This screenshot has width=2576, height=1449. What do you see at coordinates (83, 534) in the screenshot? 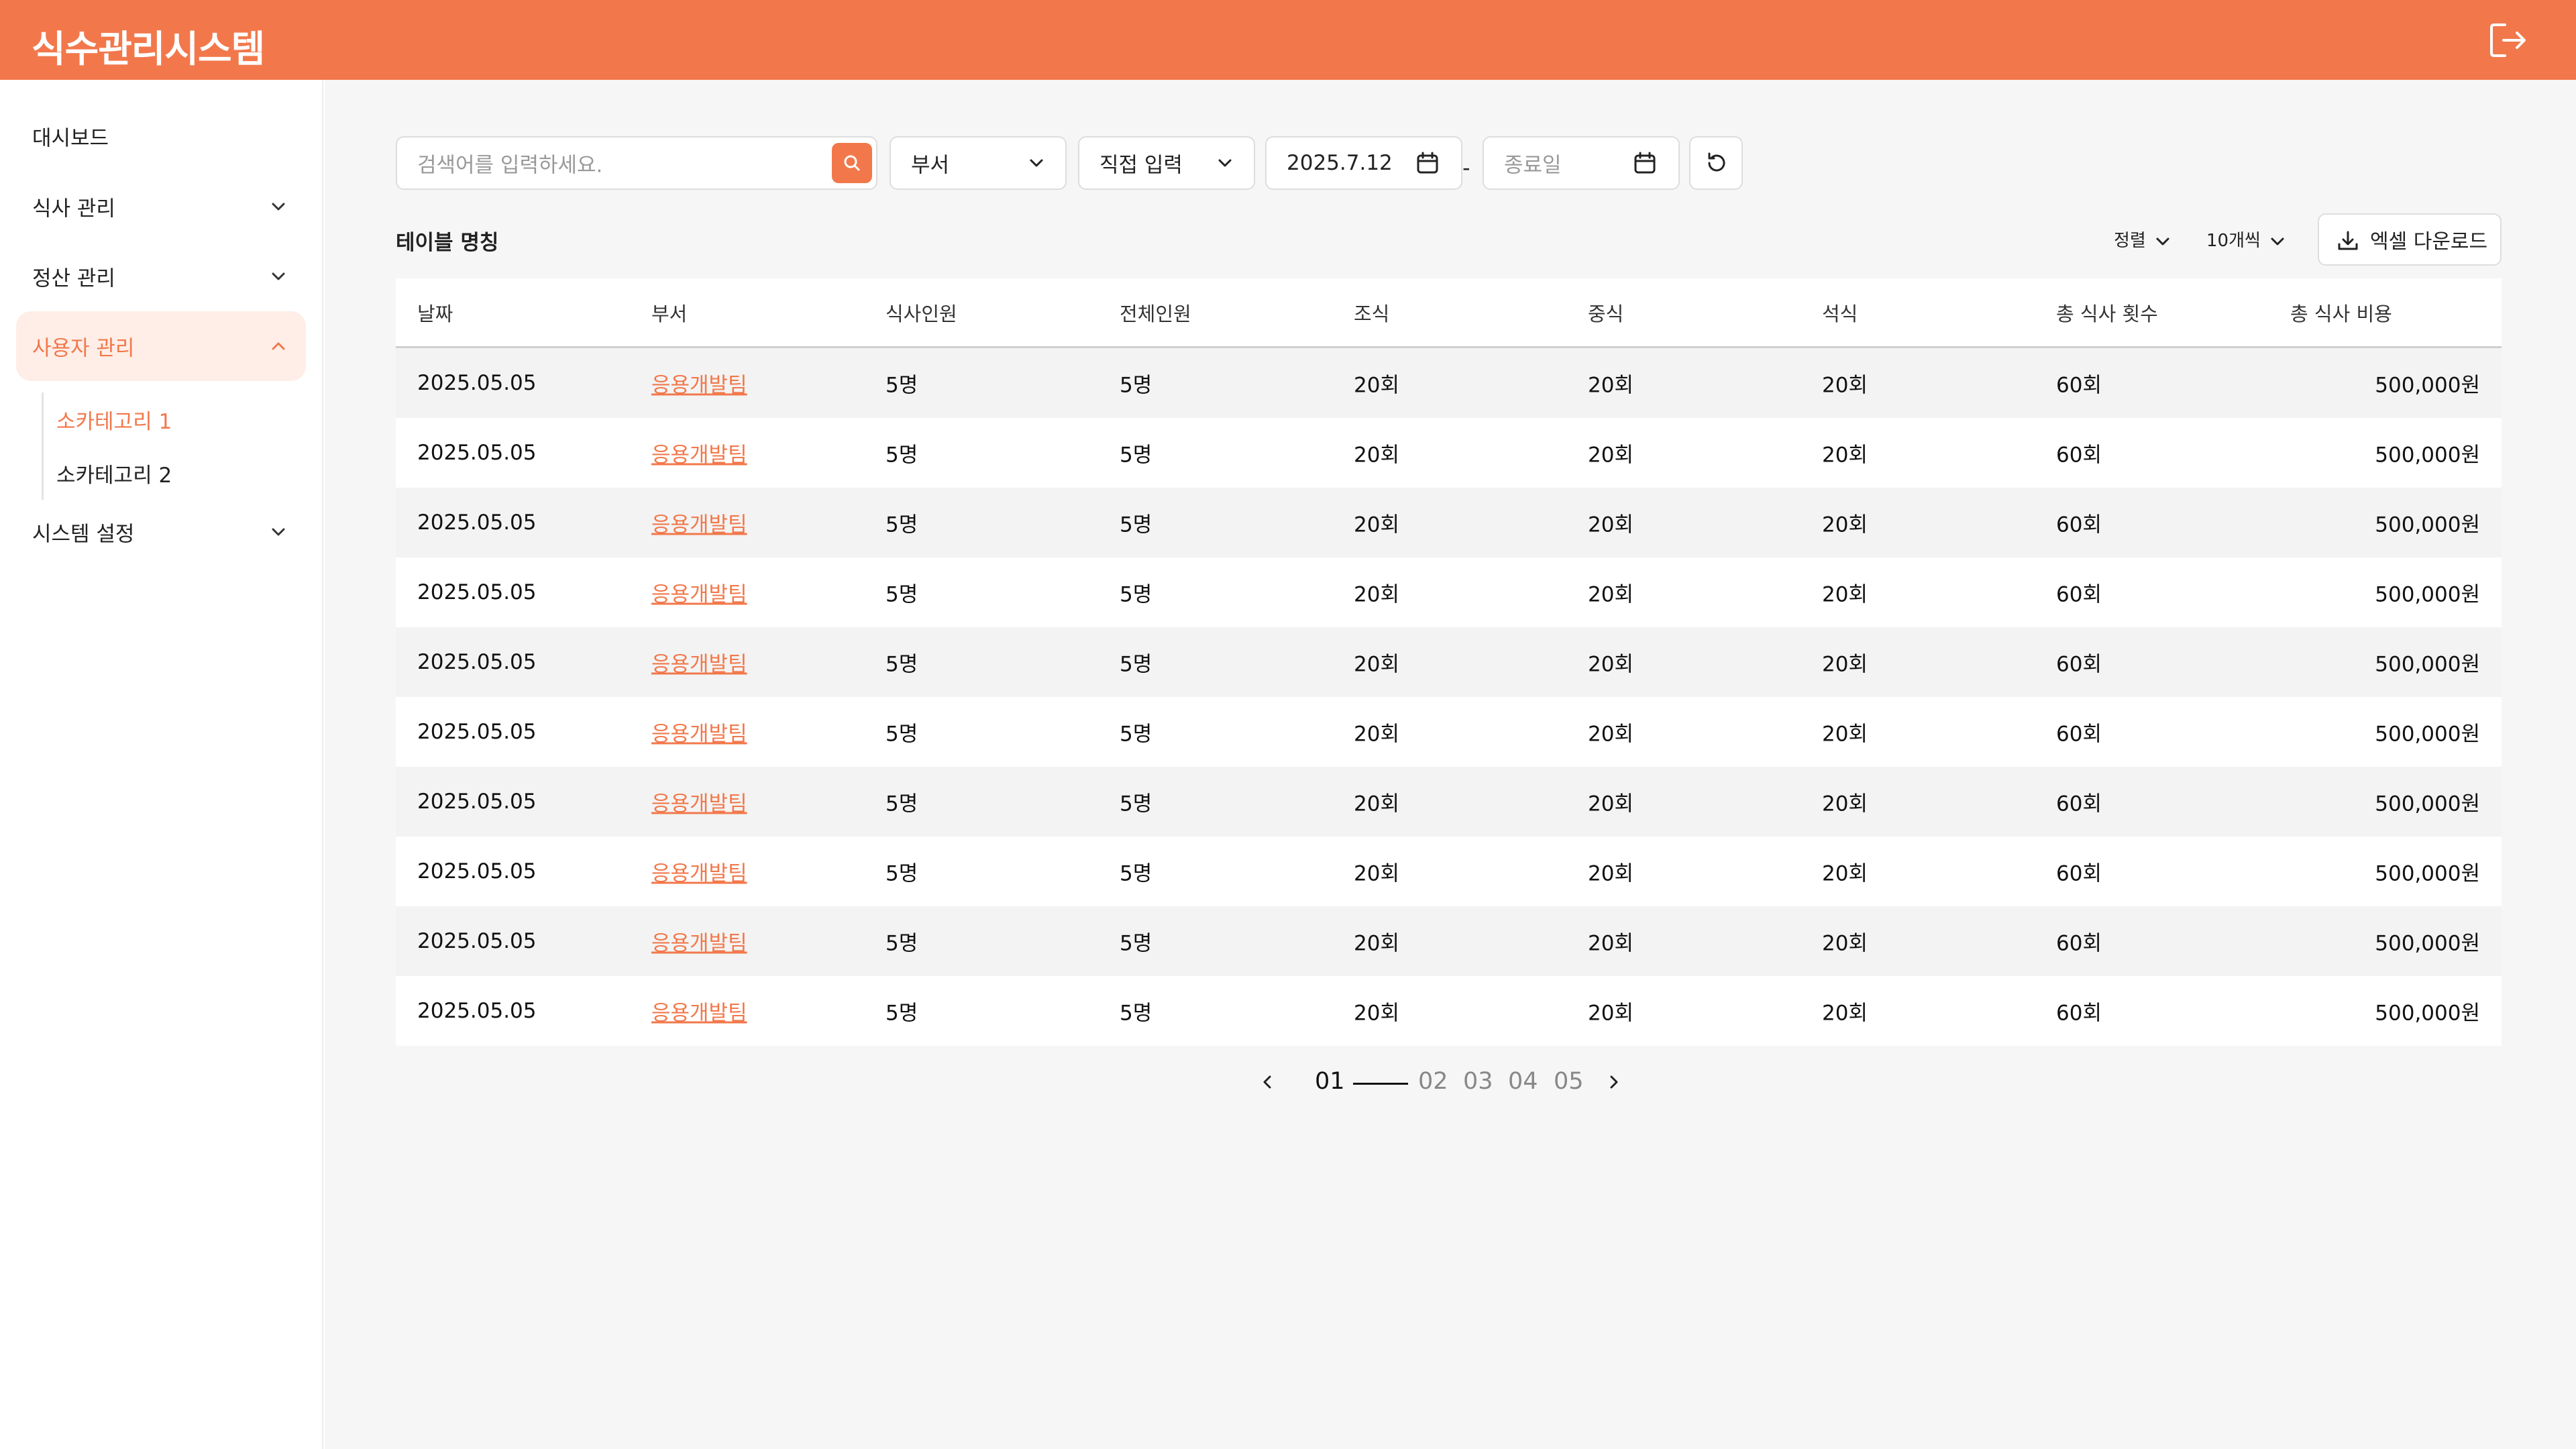
I see `sidebar-item-label: 시스템 설정` at bounding box center [83, 534].